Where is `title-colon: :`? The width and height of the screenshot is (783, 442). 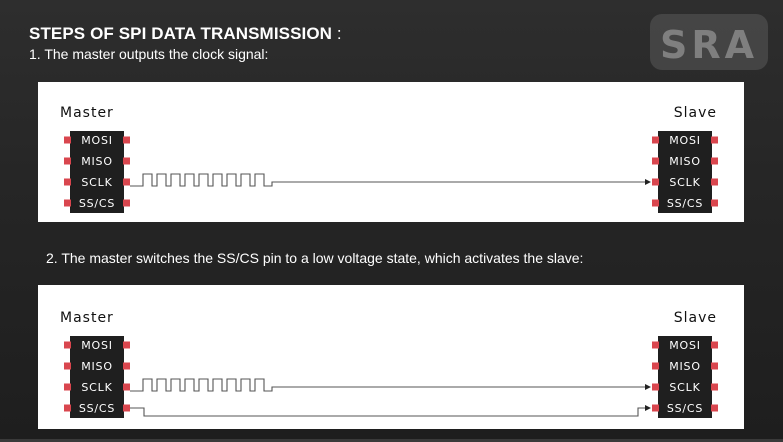 title-colon: : is located at coordinates (337, 33).